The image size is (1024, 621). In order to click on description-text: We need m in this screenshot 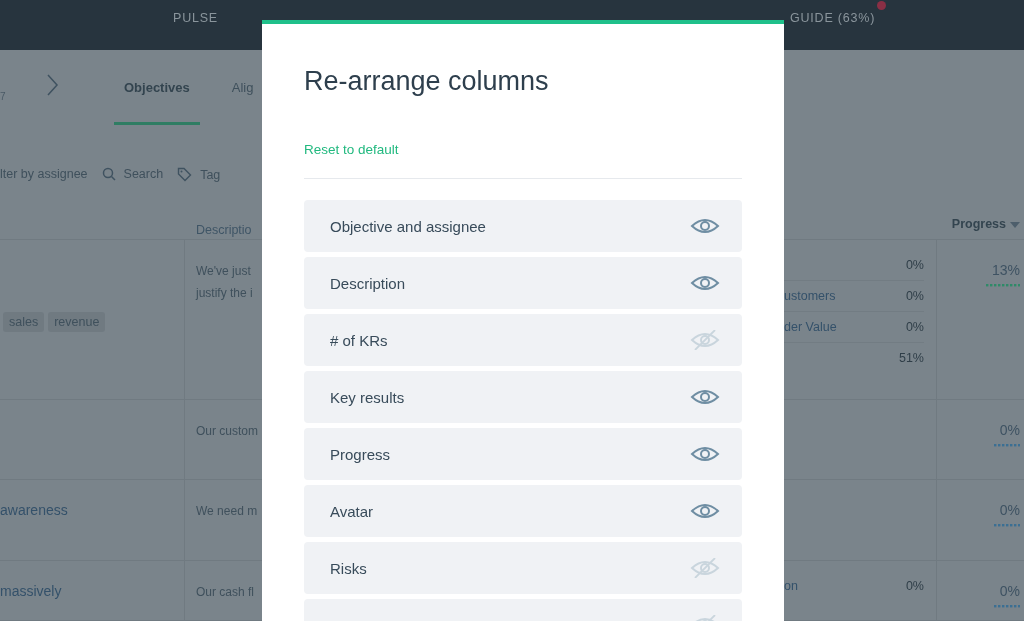, I will do `click(227, 511)`.